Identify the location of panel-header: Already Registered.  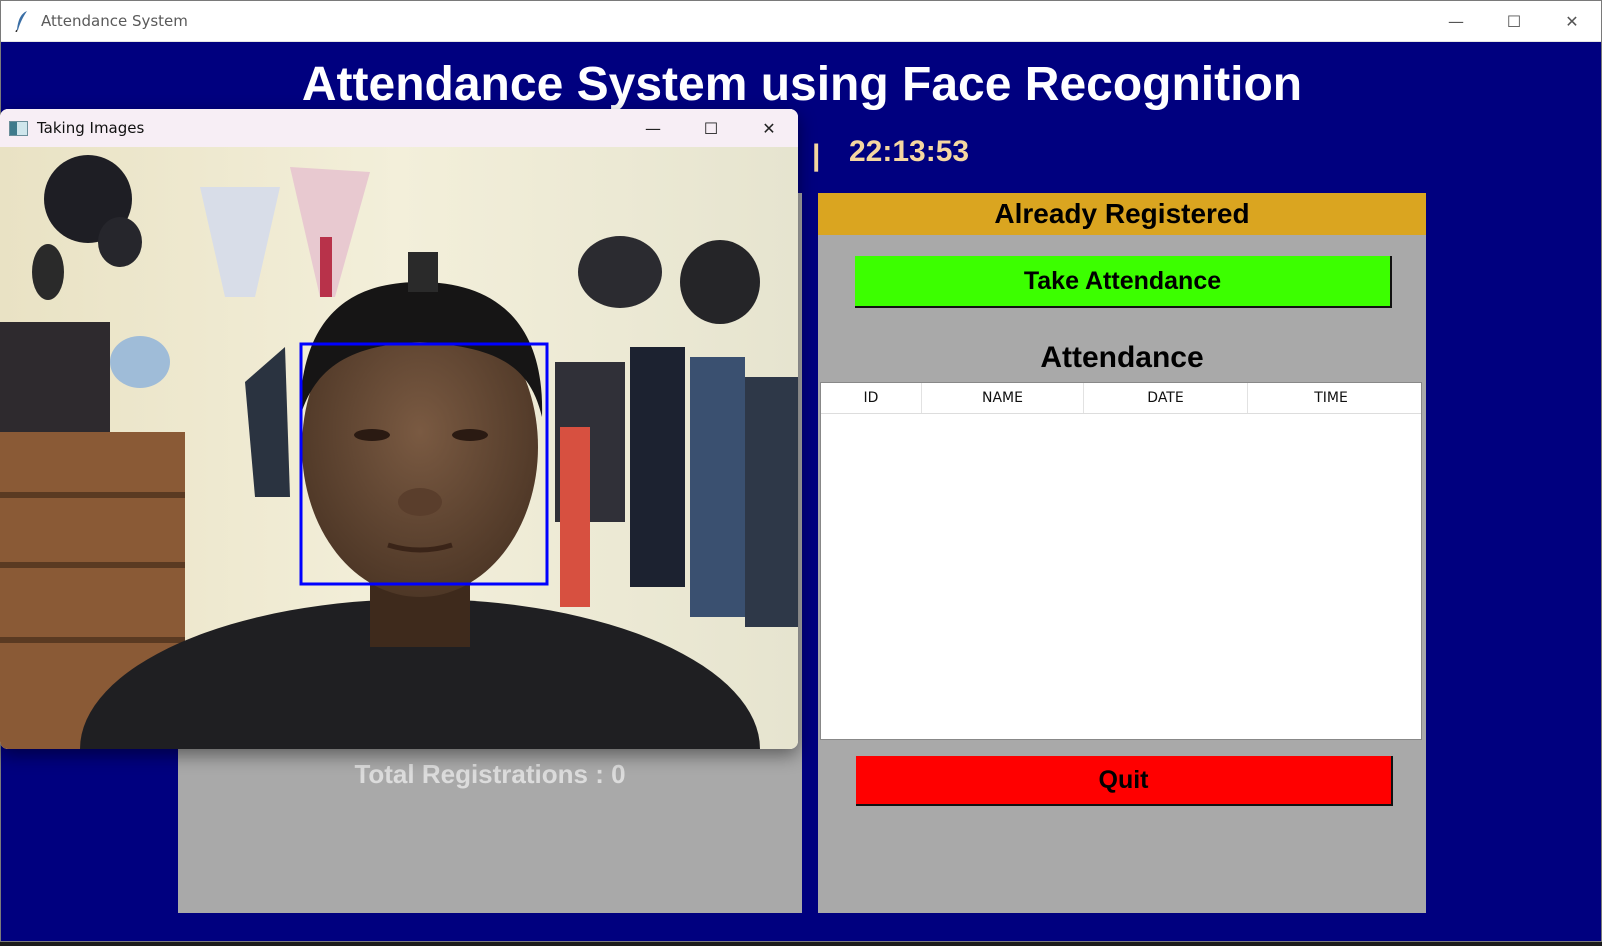
(1122, 214).